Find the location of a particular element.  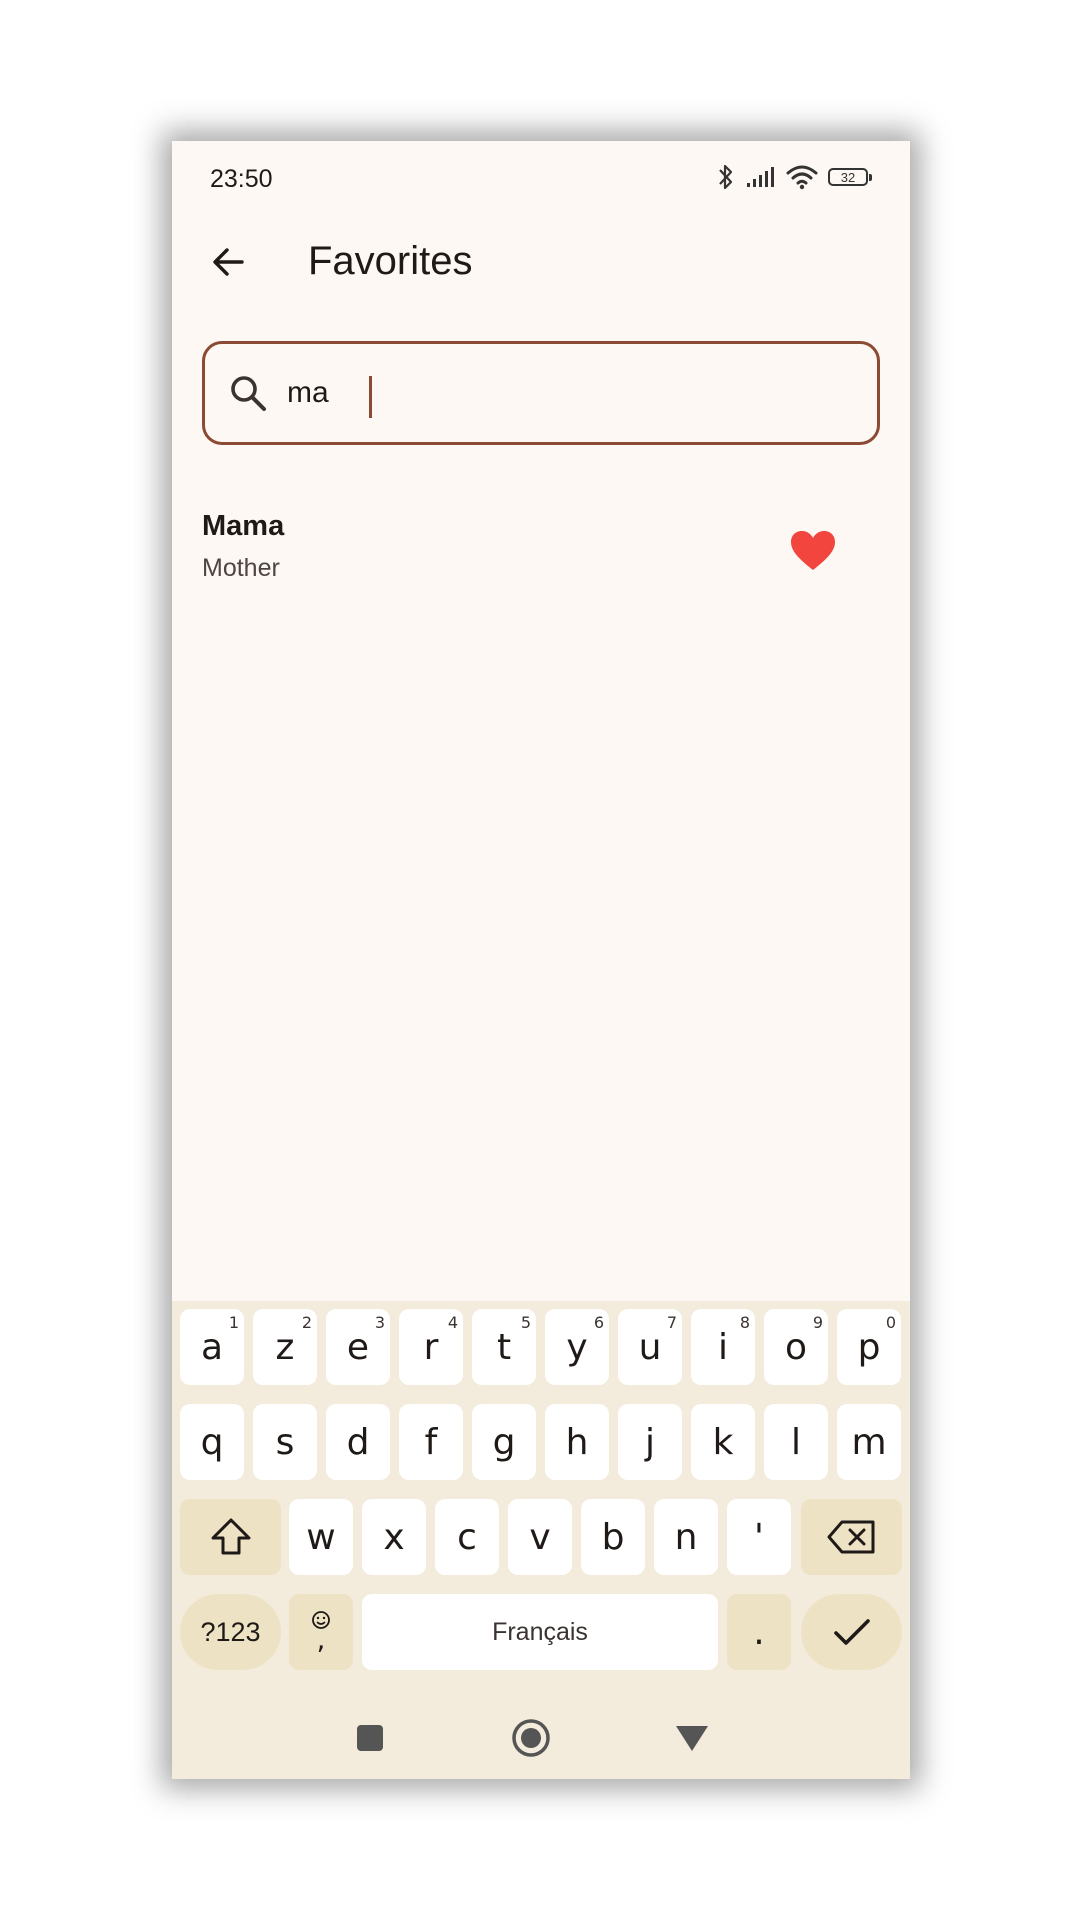

square-icon is located at coordinates (370, 1738).